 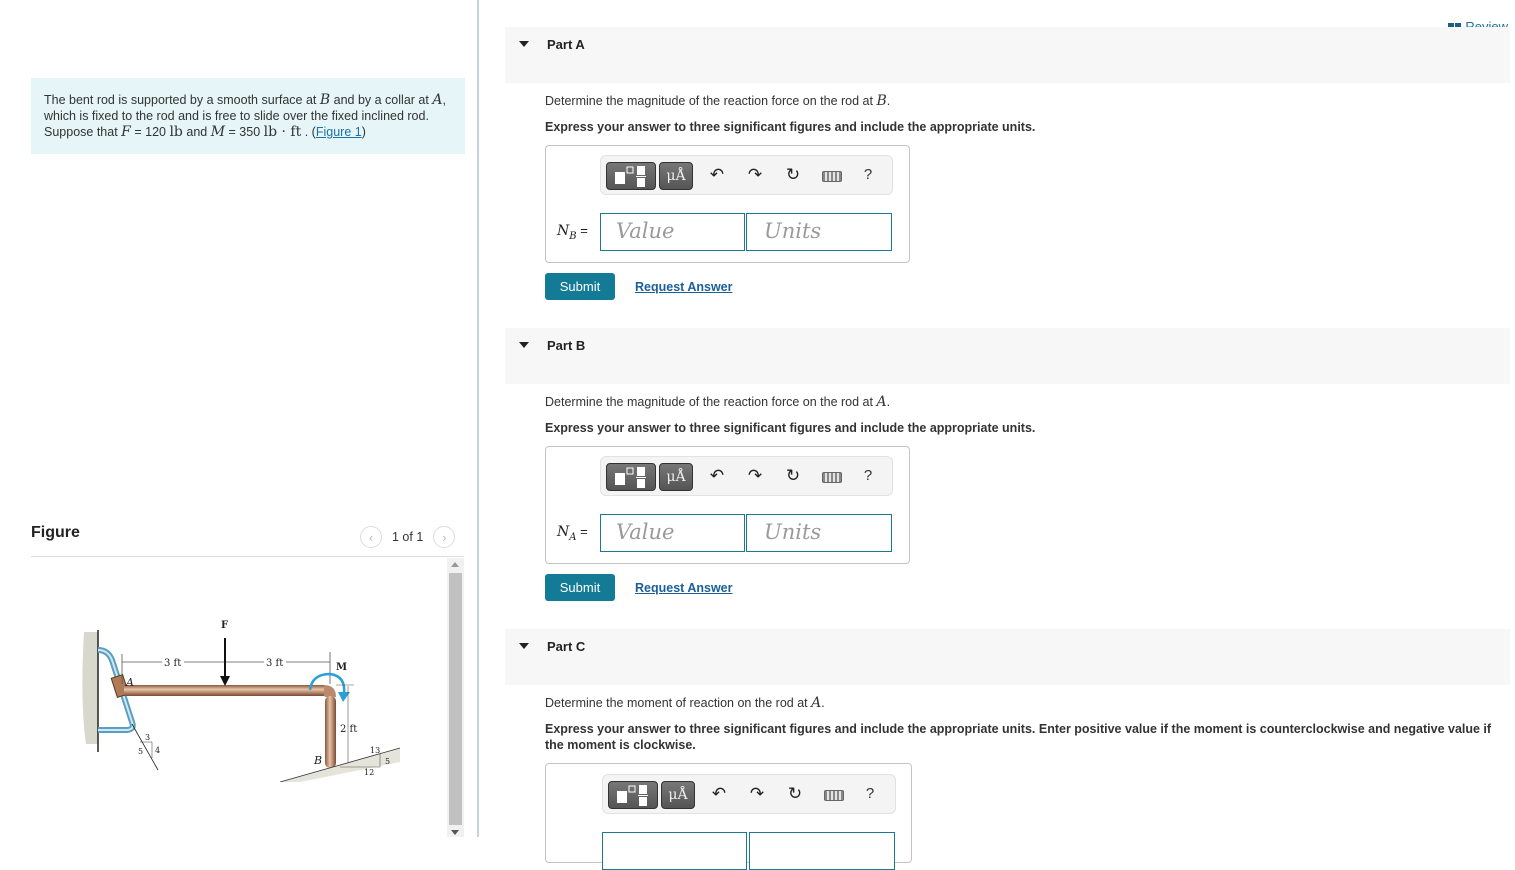 I want to click on horizontal-rod, so click(x=224, y=690).